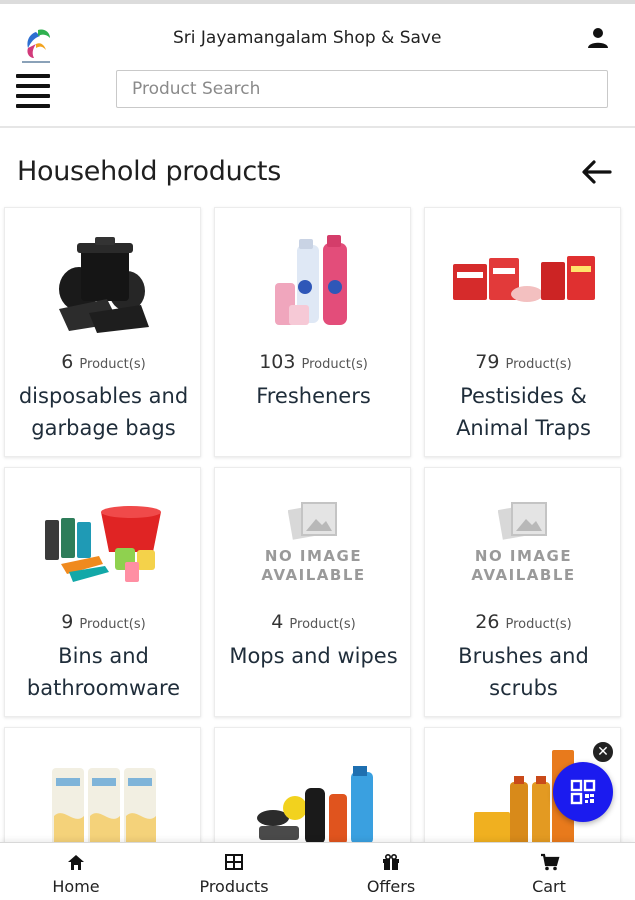 This screenshot has height=900, width=635. What do you see at coordinates (487, 362) in the screenshot?
I see `product-count: 79` at bounding box center [487, 362].